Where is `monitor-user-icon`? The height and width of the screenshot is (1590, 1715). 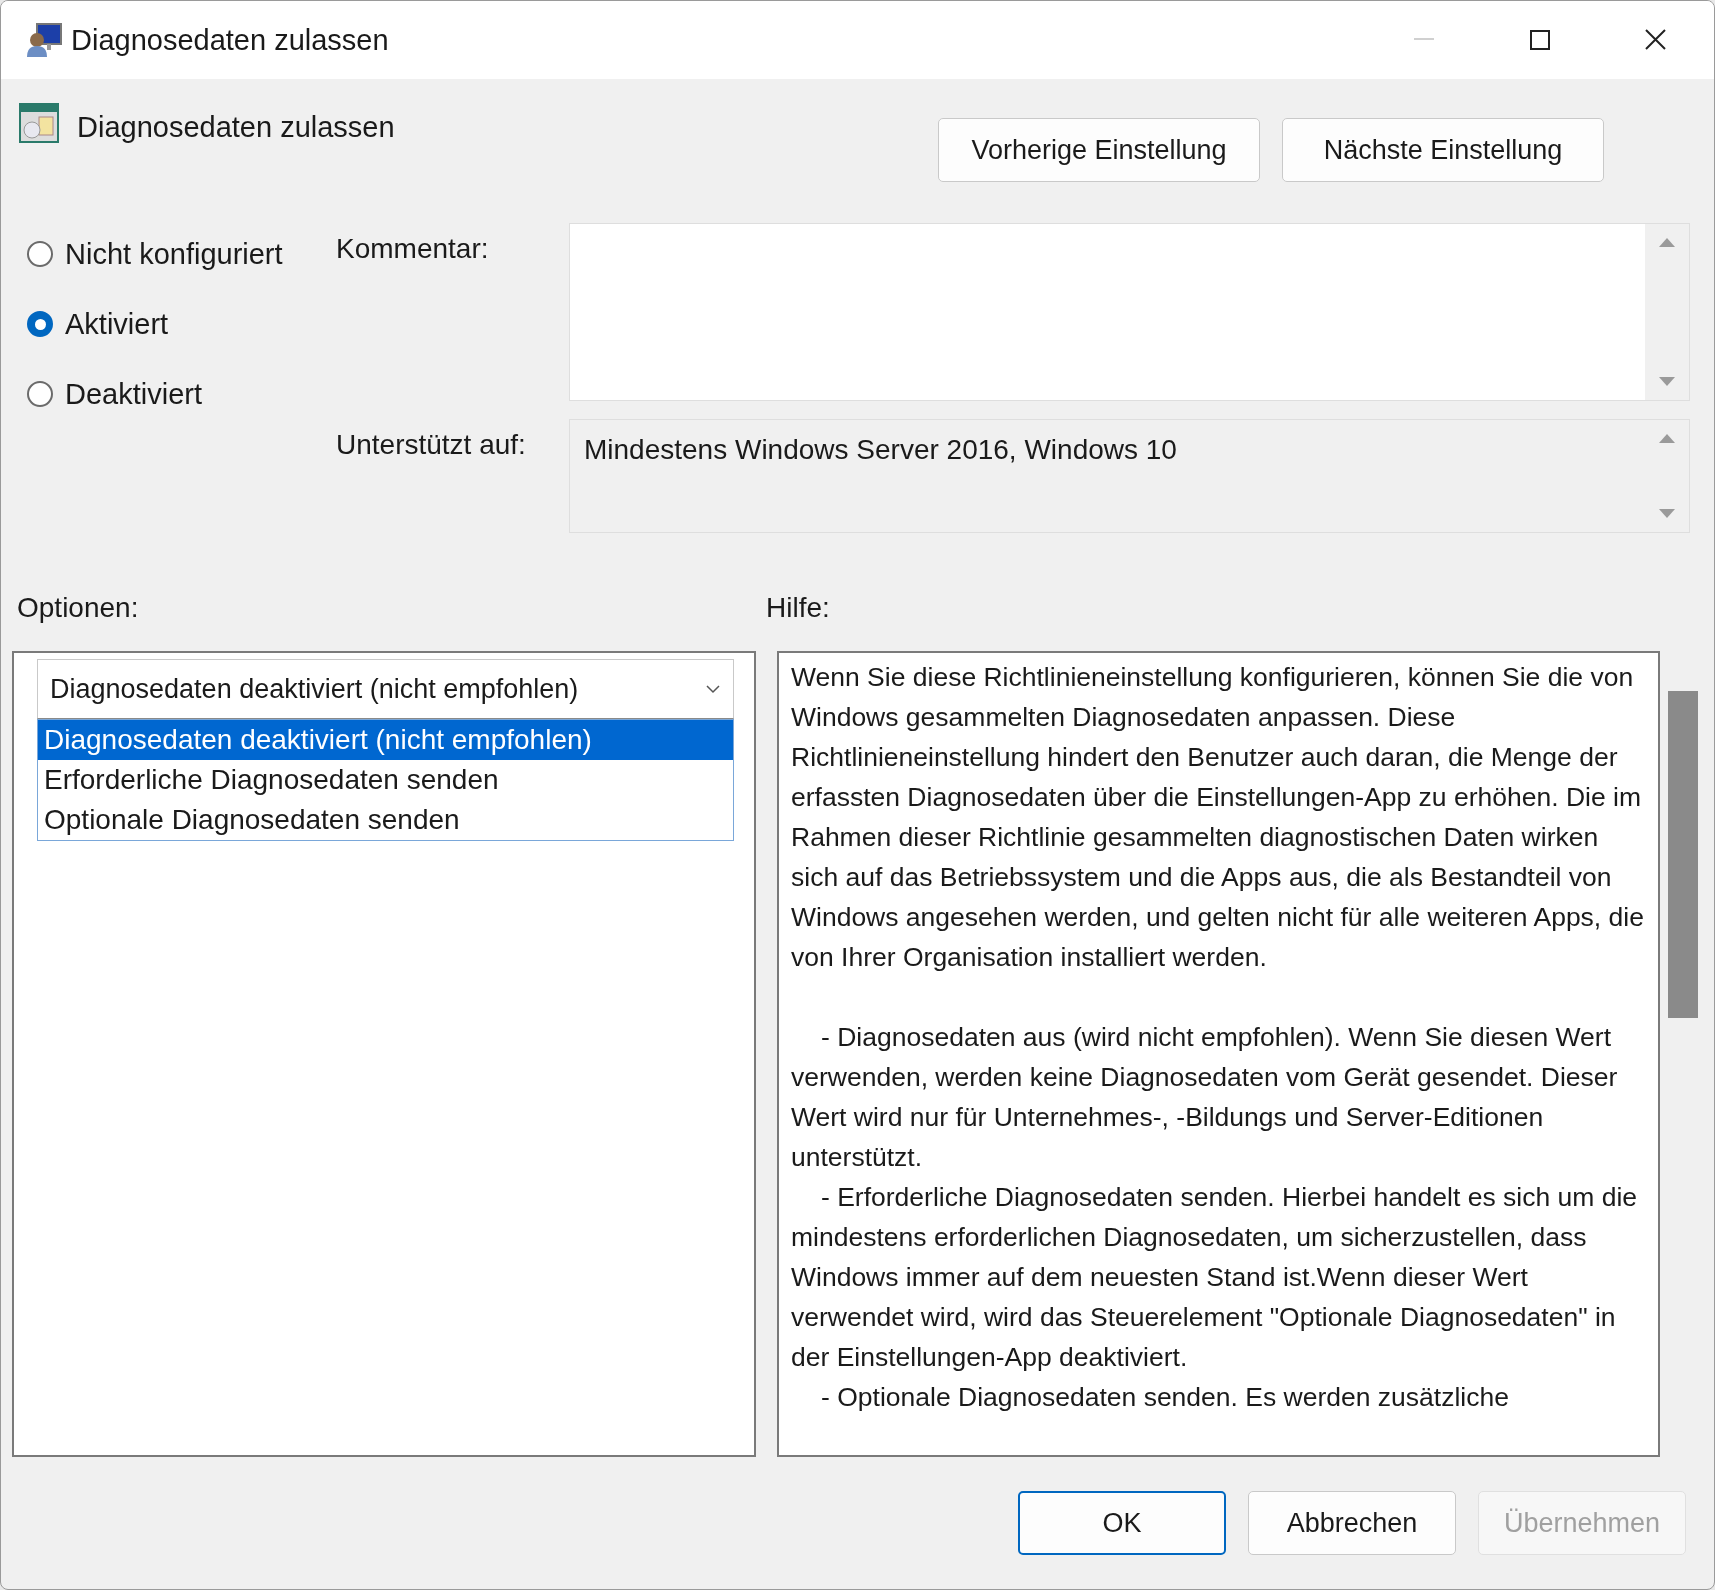 monitor-user-icon is located at coordinates (44, 40).